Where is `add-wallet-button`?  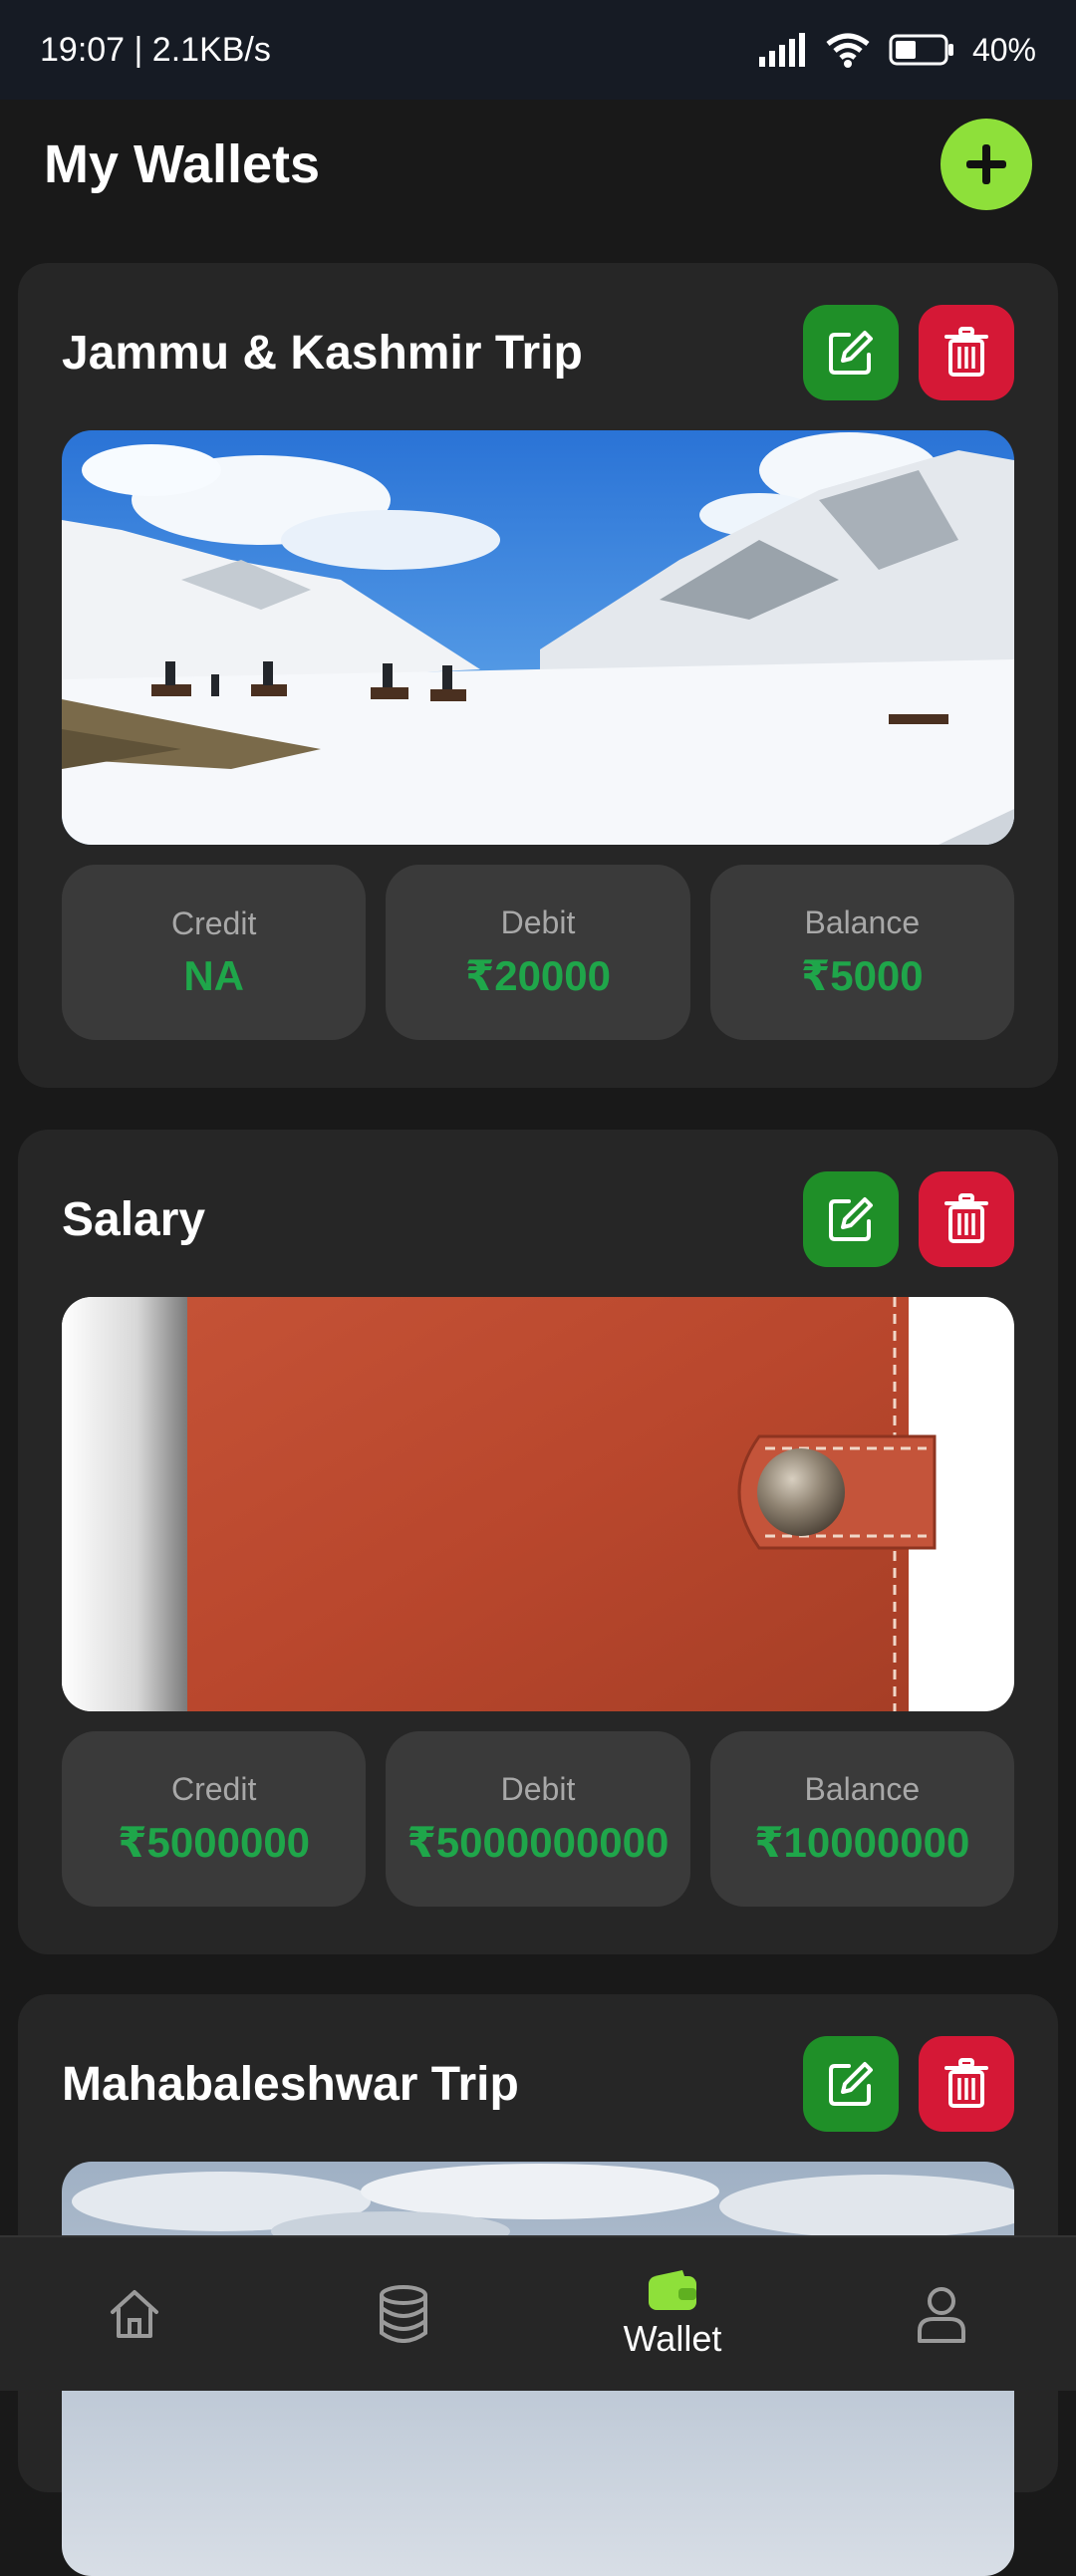
add-wallet-button is located at coordinates (986, 164).